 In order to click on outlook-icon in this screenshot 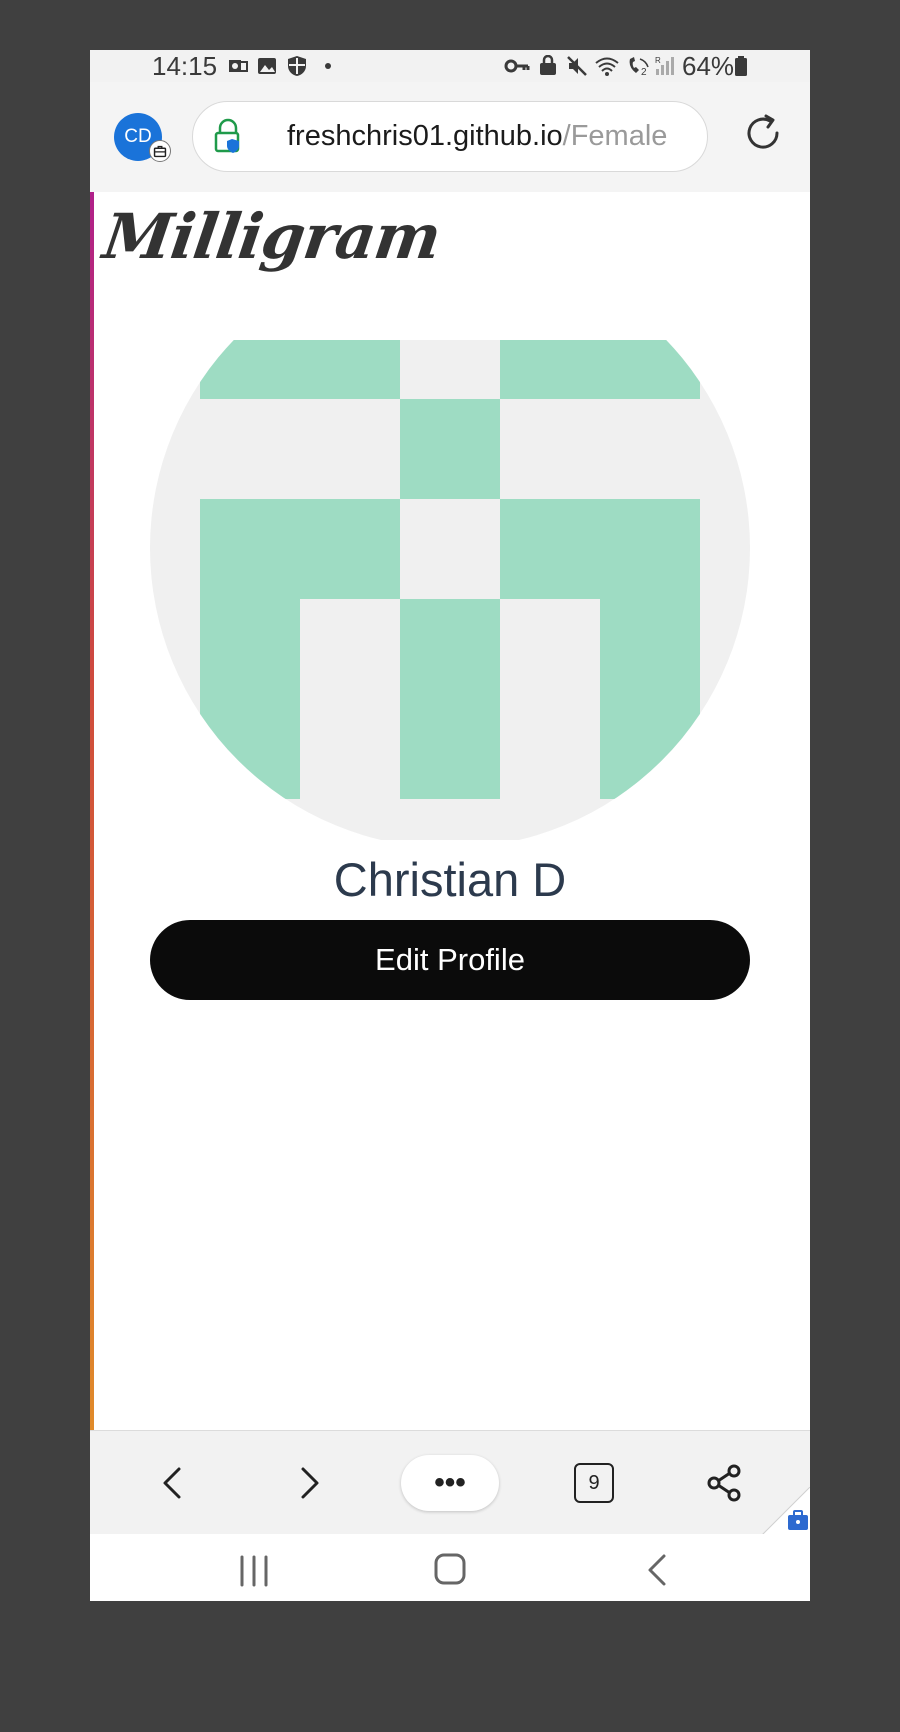, I will do `click(238, 66)`.